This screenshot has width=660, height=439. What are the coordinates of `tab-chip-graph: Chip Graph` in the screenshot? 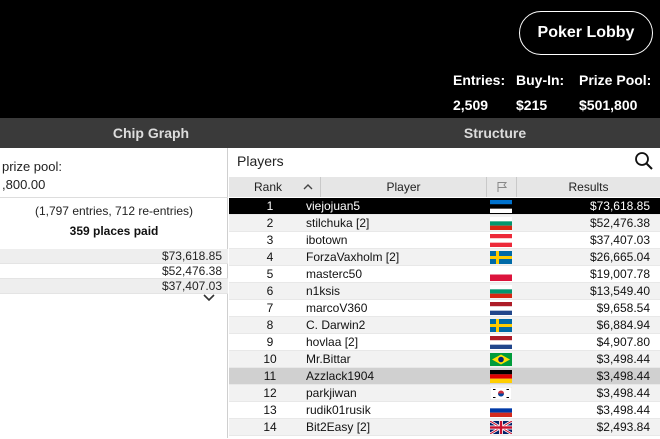 It's located at (151, 133).